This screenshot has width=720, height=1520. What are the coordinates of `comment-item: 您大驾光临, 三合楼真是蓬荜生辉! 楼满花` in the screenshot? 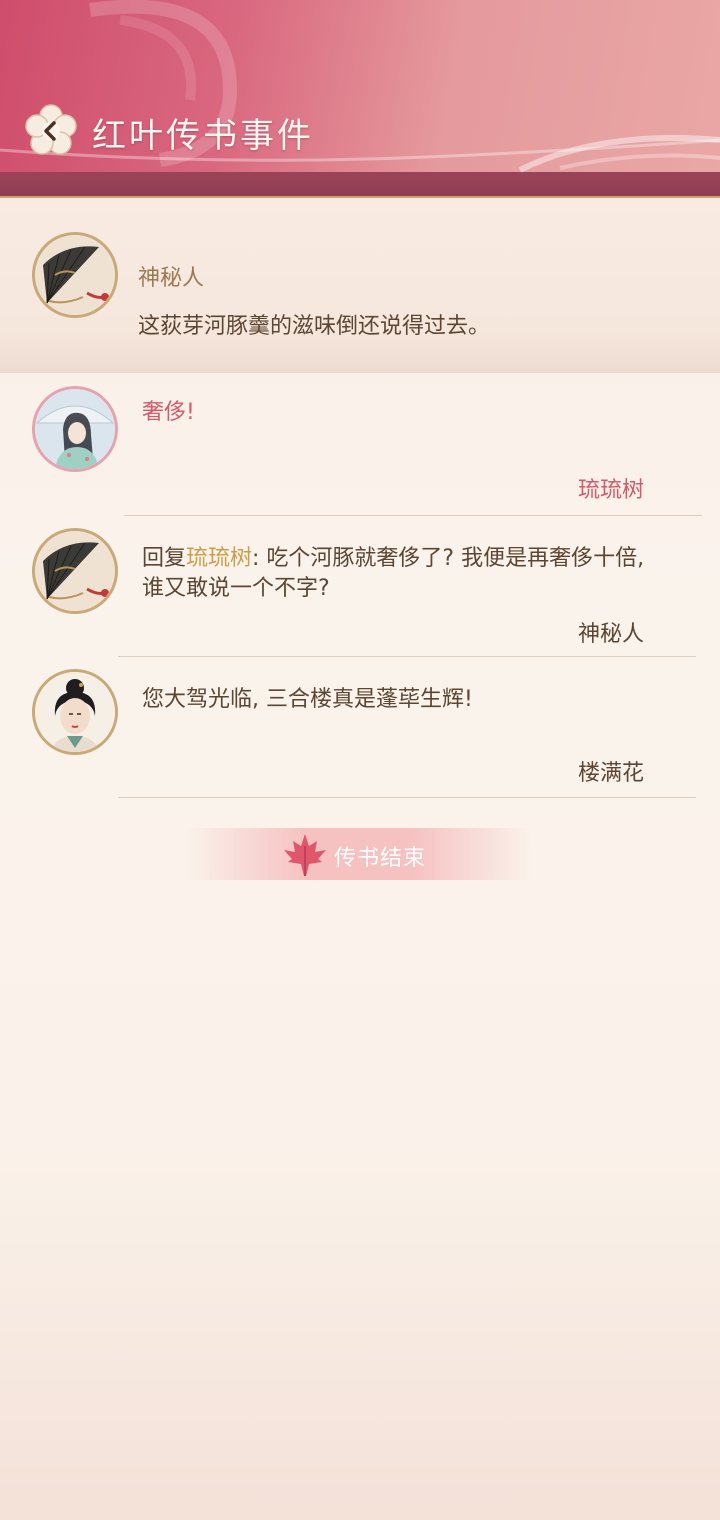 It's located at (360, 727).